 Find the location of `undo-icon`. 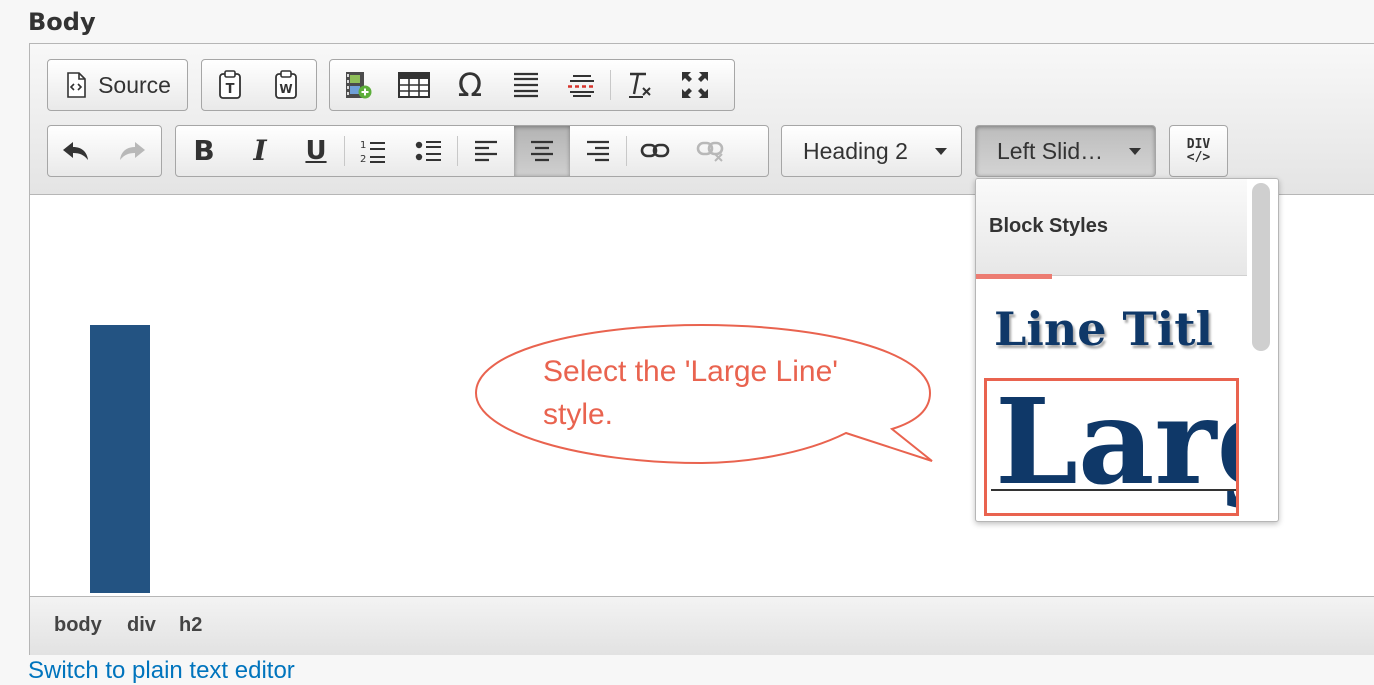

undo-icon is located at coordinates (75, 151).